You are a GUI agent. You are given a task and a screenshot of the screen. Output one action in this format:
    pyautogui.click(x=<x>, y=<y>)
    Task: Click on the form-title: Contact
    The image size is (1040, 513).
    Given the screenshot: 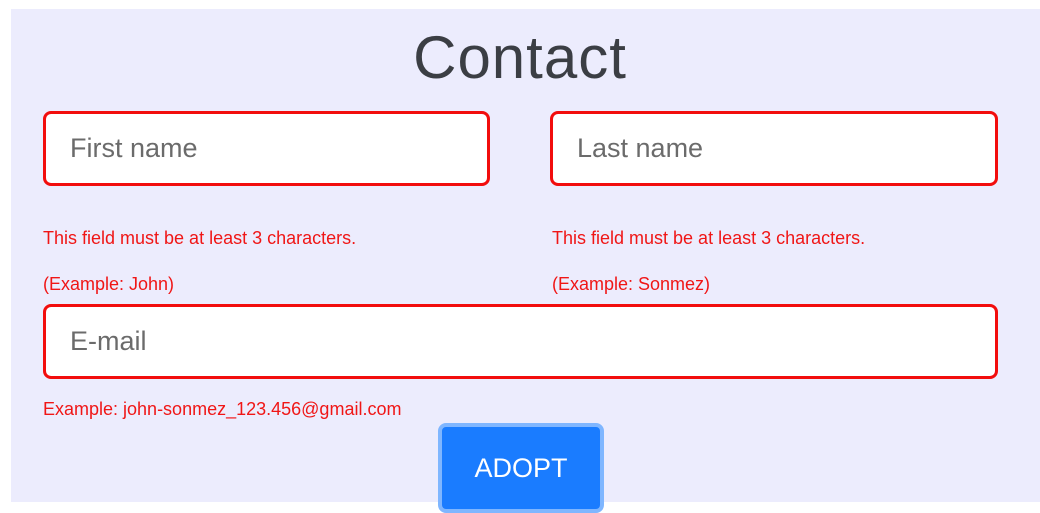 What is the action you would take?
    pyautogui.click(x=520, y=57)
    